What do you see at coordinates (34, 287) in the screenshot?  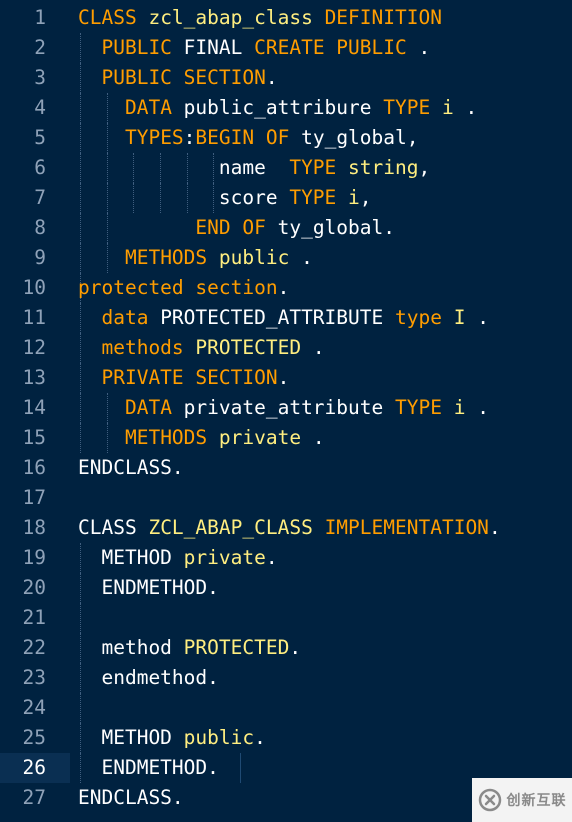 I see `line-number: 10` at bounding box center [34, 287].